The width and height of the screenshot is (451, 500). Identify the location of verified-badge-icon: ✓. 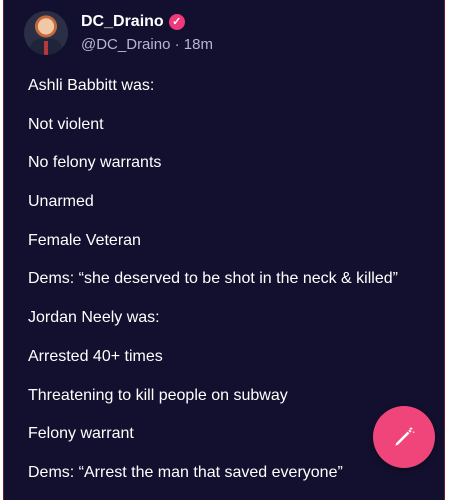
(176, 21).